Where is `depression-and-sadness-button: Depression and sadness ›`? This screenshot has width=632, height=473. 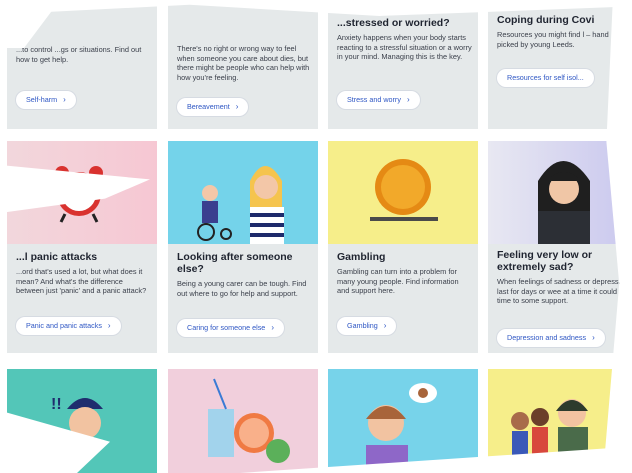 depression-and-sadness-button: Depression and sadness › is located at coordinates (551, 338).